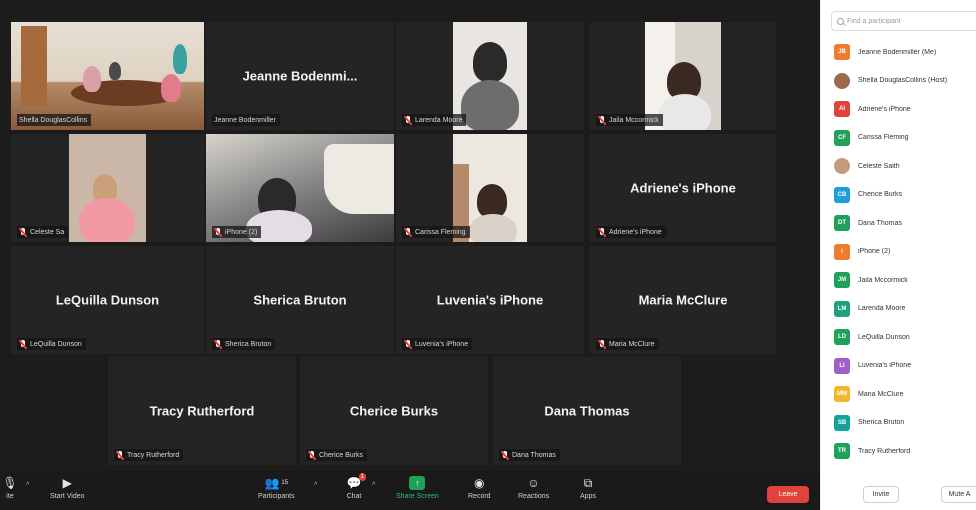 This screenshot has height=510, width=976. What do you see at coordinates (67, 488) in the screenshot?
I see `start-video-button: ▶ Start Video` at bounding box center [67, 488].